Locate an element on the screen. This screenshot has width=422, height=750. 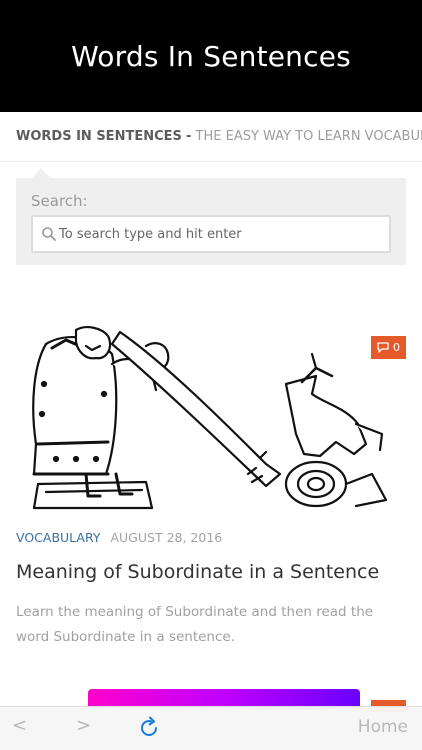
site-title: Words In Sentences is located at coordinates (211, 56).